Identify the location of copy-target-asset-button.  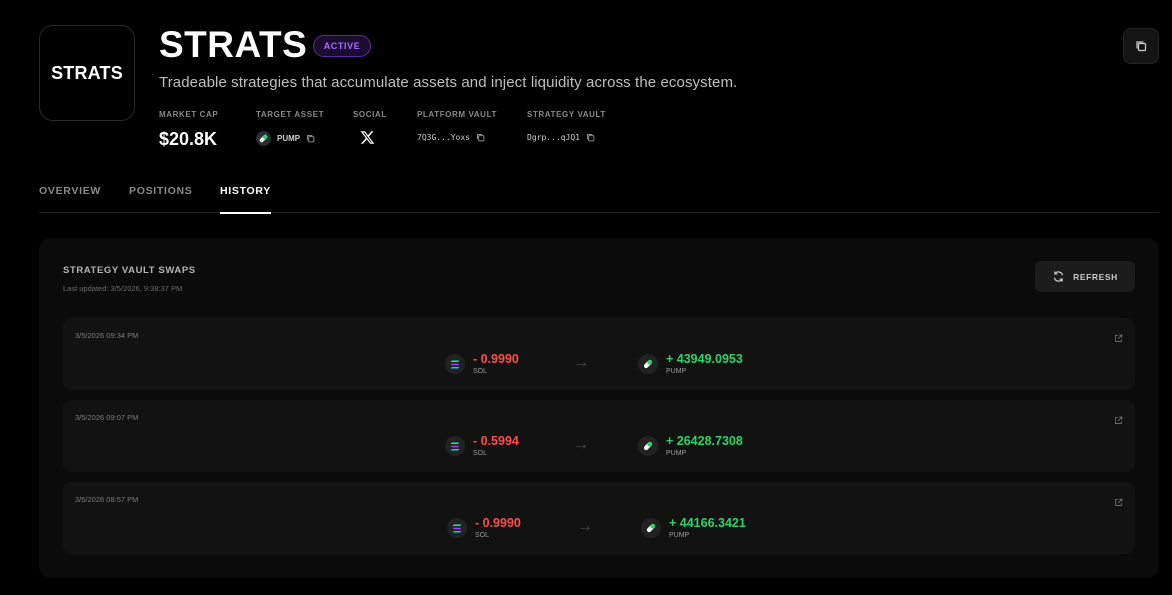
(310, 138).